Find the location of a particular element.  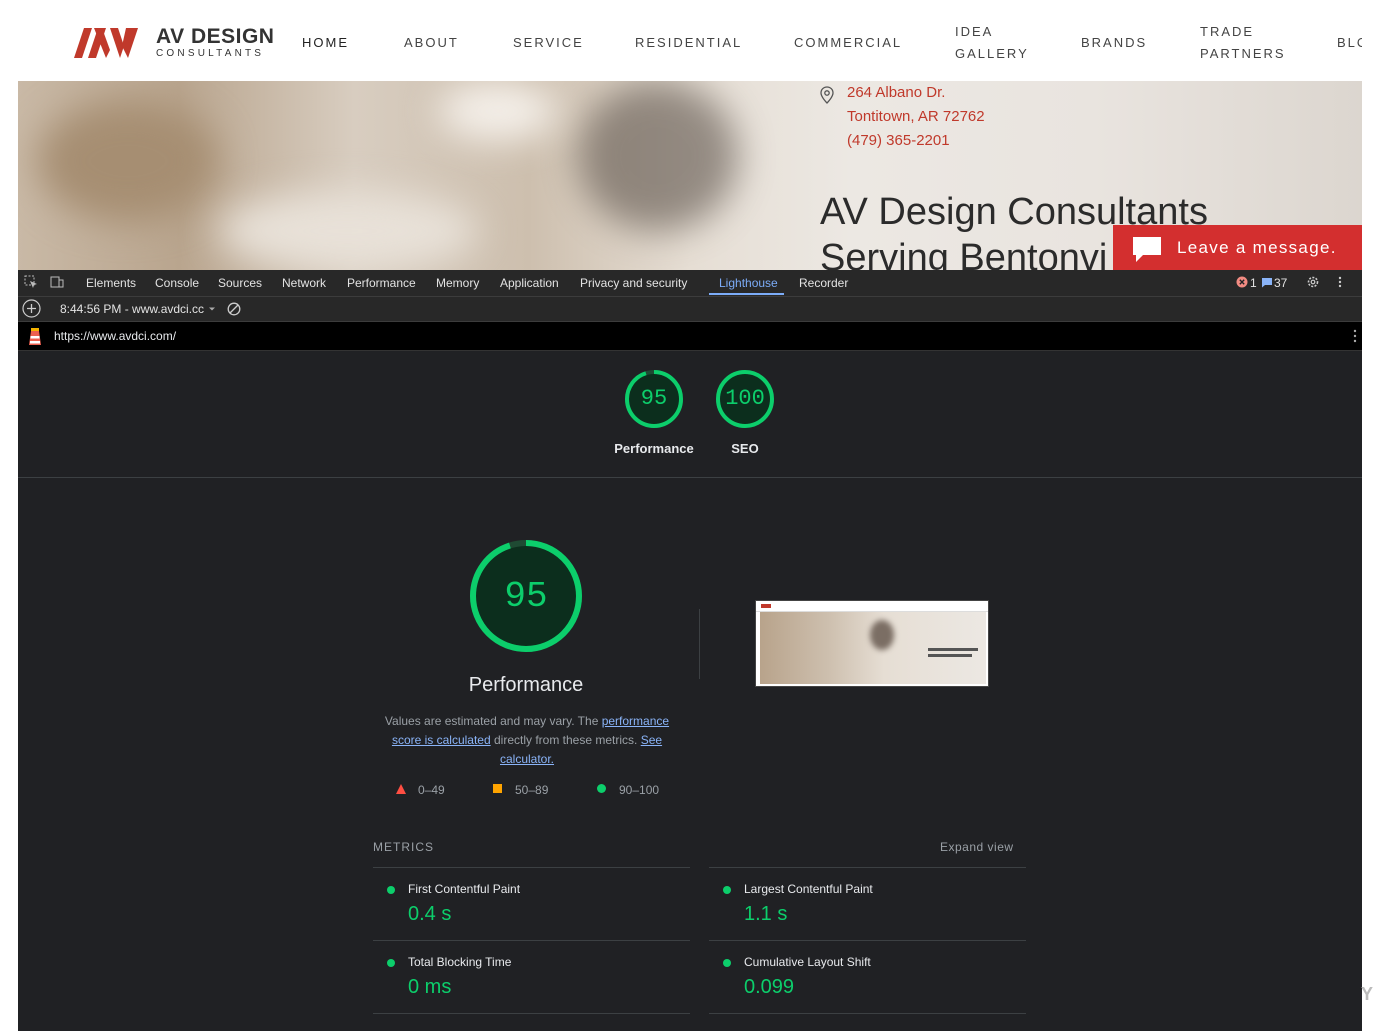

seo-score: 100 is located at coordinates (745, 398).